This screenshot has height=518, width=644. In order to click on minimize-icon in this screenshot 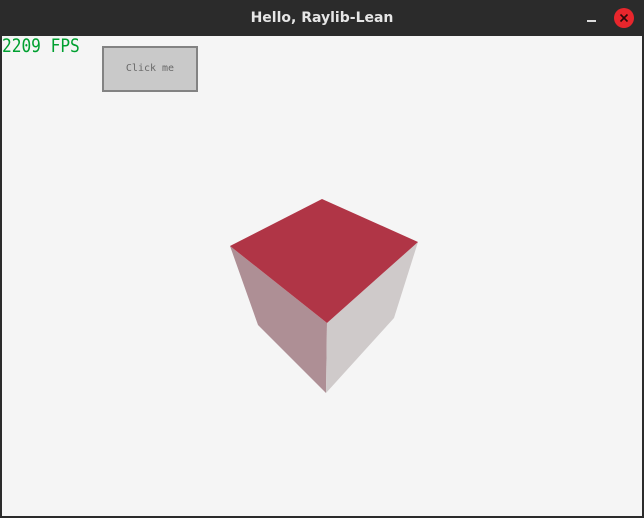, I will do `click(591, 21)`.